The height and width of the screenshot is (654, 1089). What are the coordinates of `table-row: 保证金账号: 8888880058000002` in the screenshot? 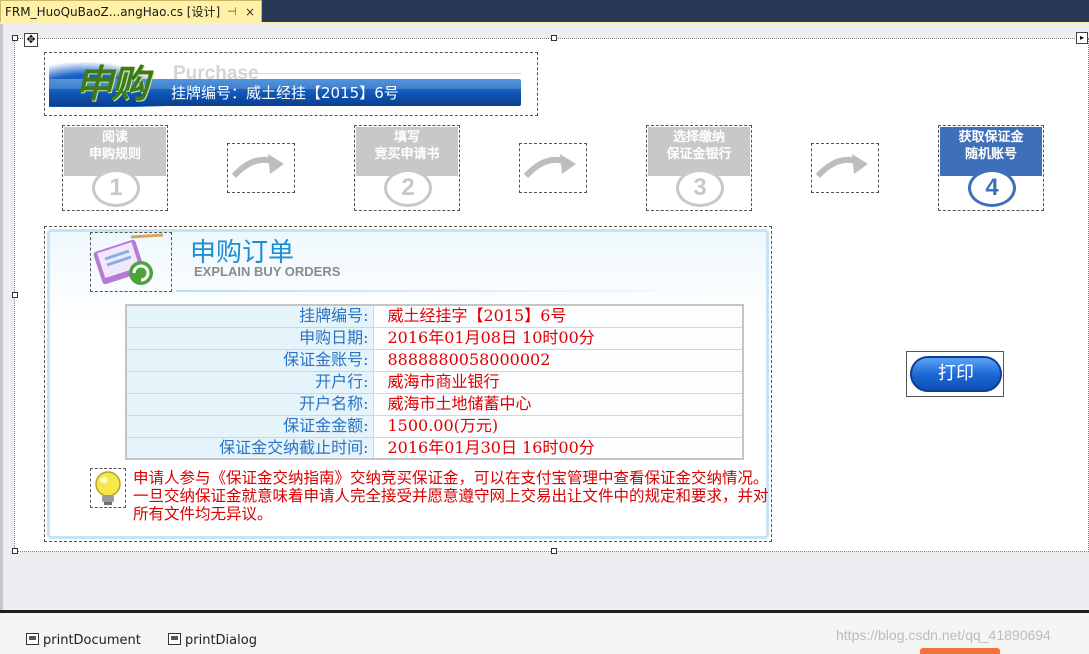 It's located at (434, 360).